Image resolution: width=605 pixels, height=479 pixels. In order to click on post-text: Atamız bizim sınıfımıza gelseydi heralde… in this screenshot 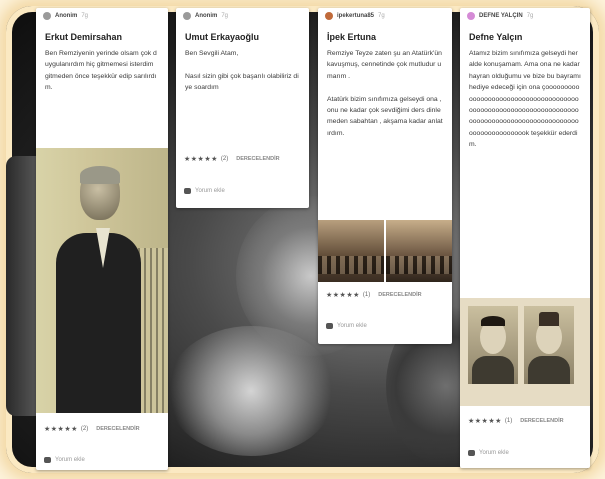, I will do `click(525, 99)`.